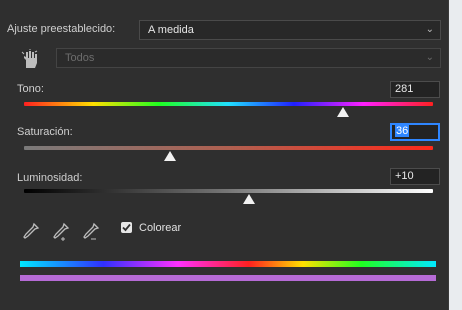 The image size is (462, 310). Describe the element at coordinates (249, 199) in the screenshot. I see `lightness-slider-thumb` at that location.